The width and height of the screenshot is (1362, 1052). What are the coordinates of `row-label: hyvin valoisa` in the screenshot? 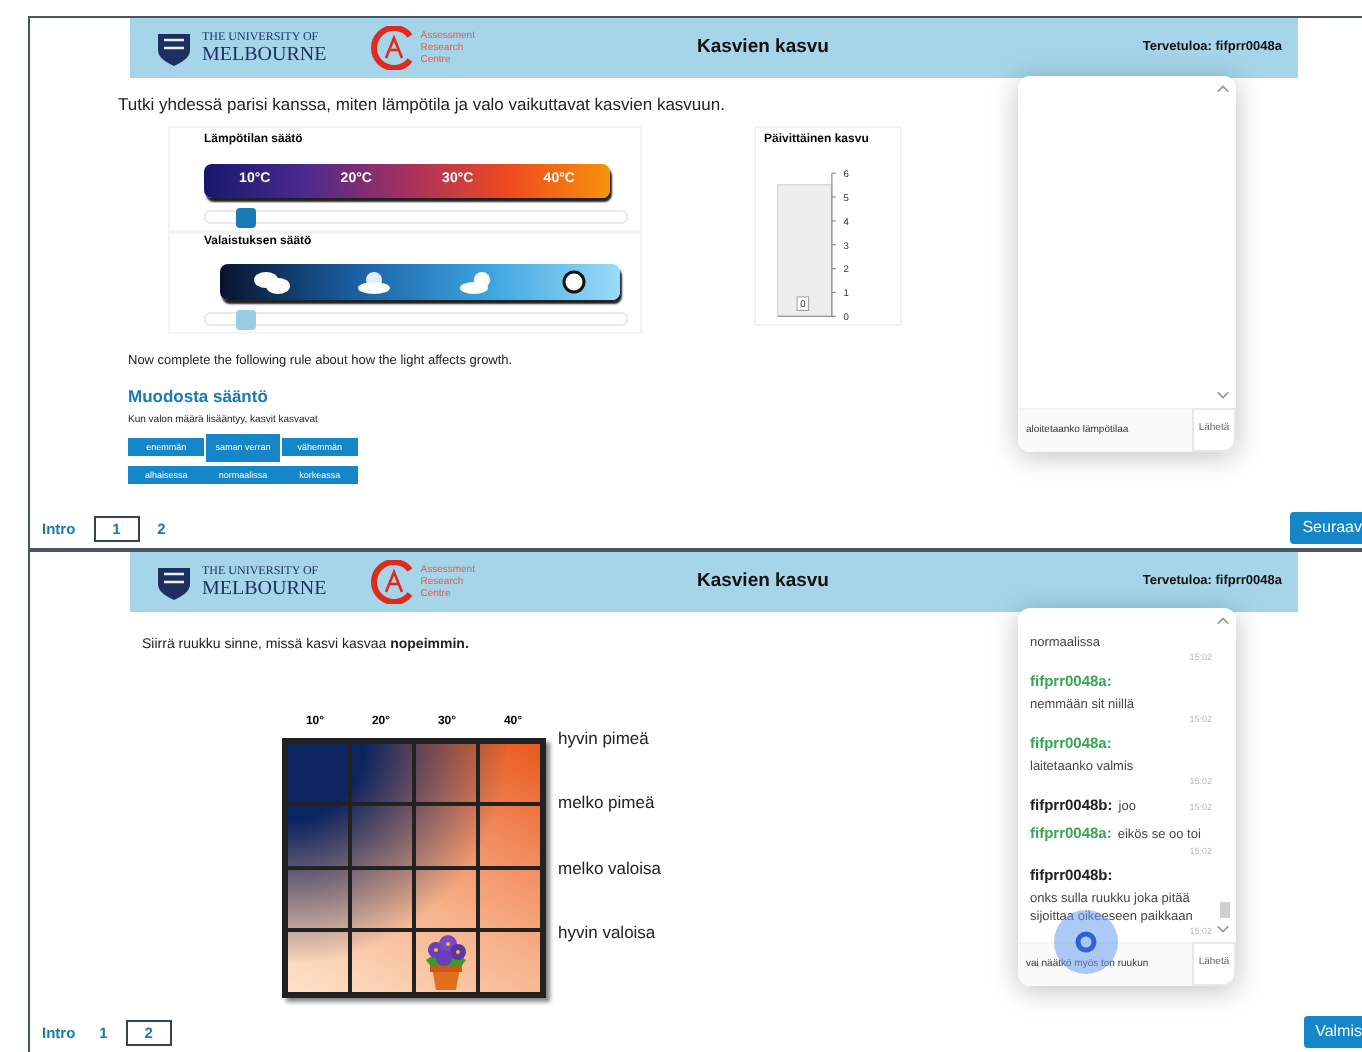 It's located at (608, 933).